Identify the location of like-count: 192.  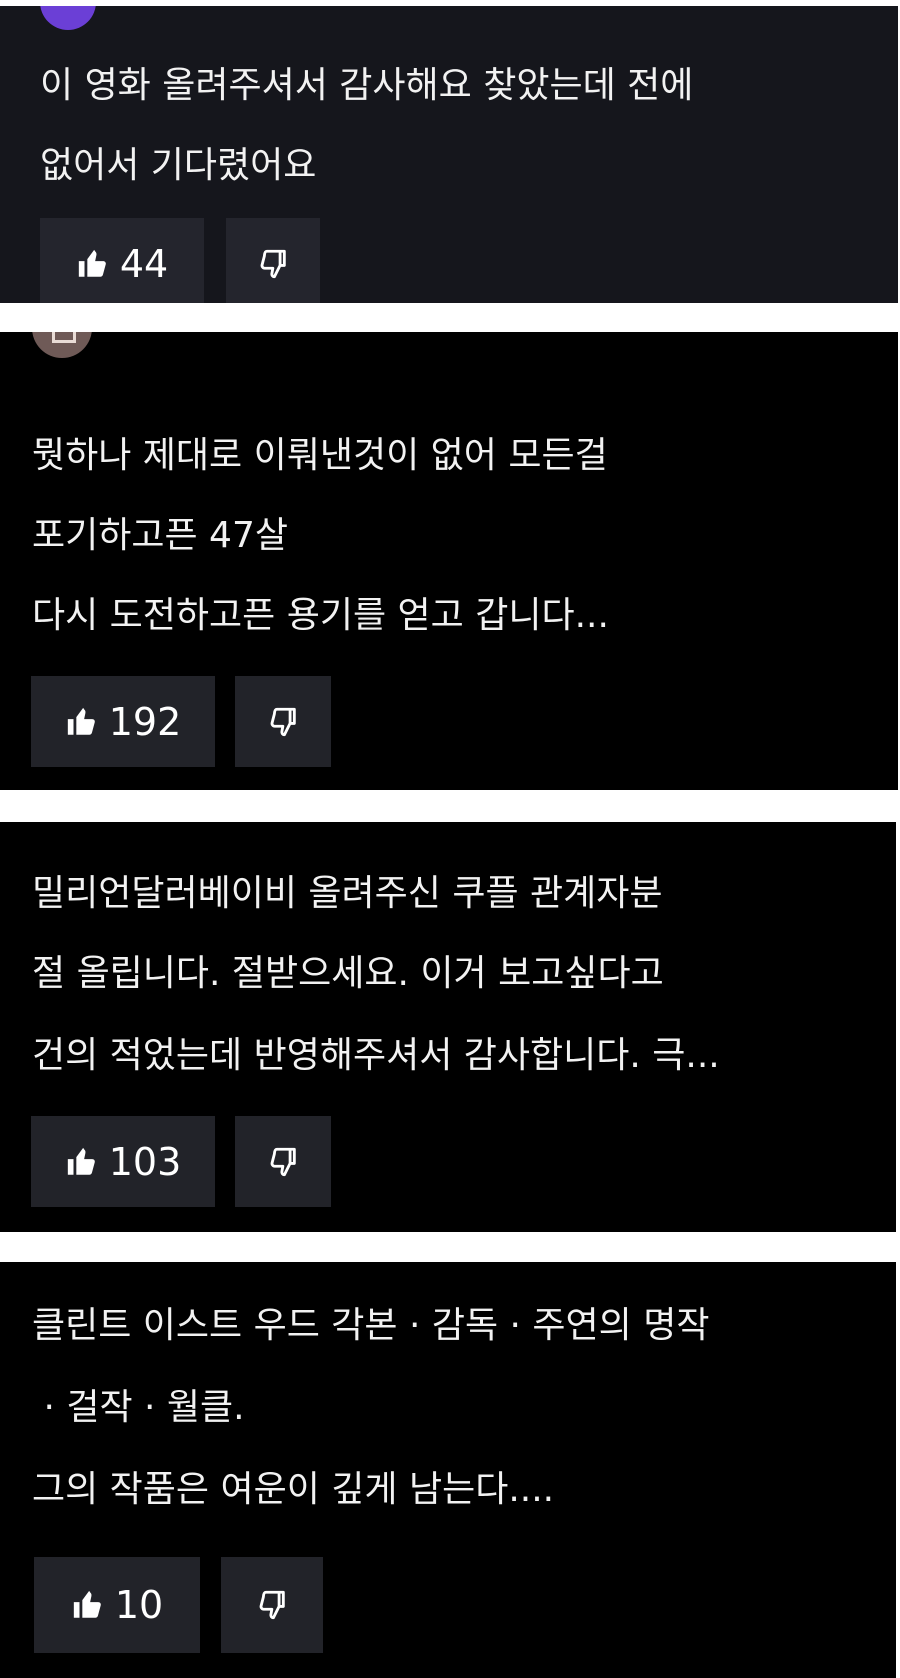
(145, 721).